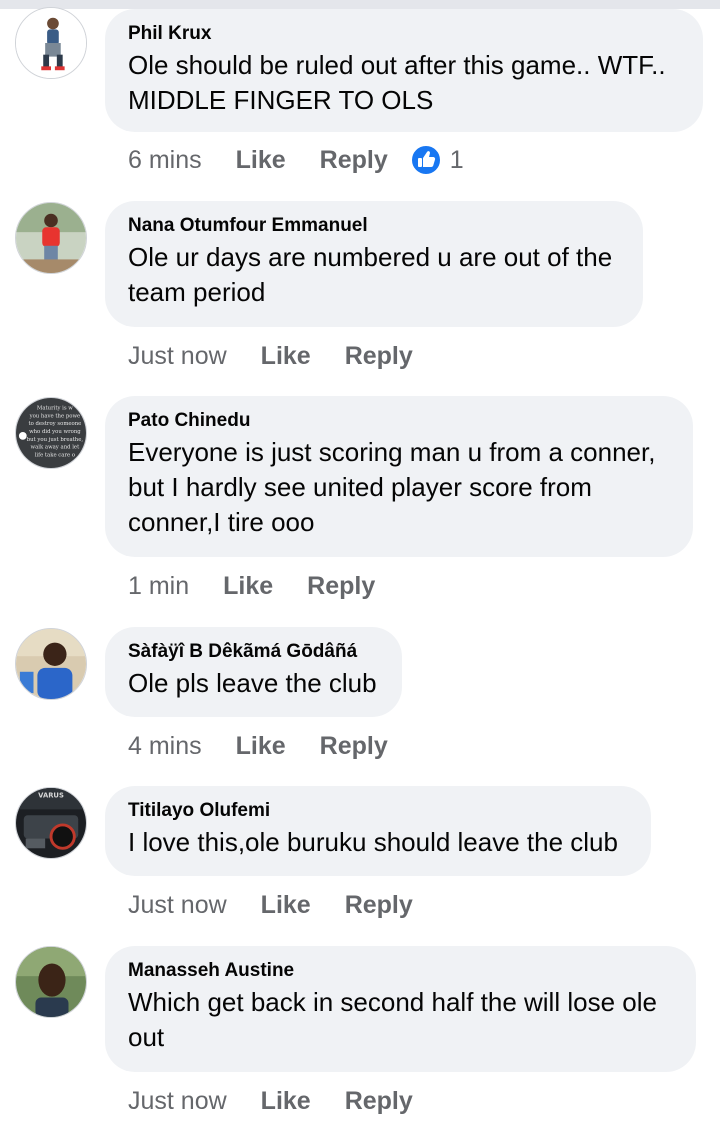 The image size is (720, 1133). I want to click on avatar-caption-line: who did you wrong, so click(55, 432).